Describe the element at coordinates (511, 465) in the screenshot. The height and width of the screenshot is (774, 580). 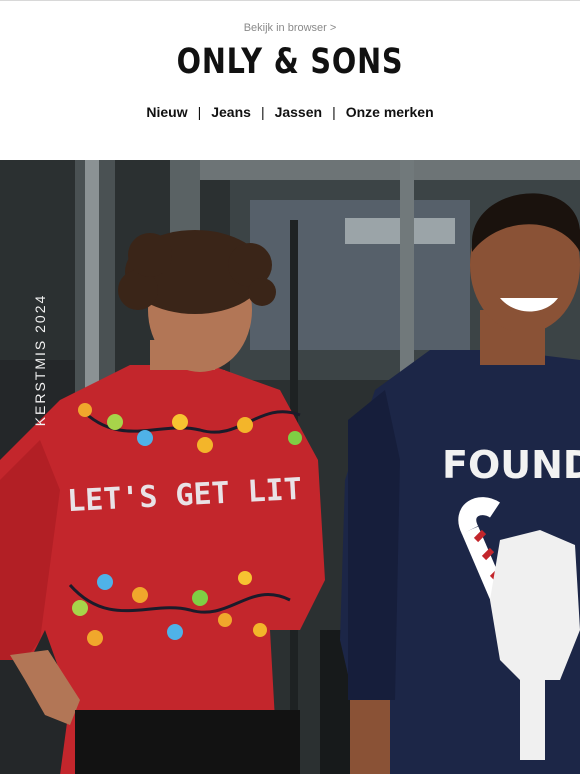
I see `right-sweater-text: FOUND` at that location.